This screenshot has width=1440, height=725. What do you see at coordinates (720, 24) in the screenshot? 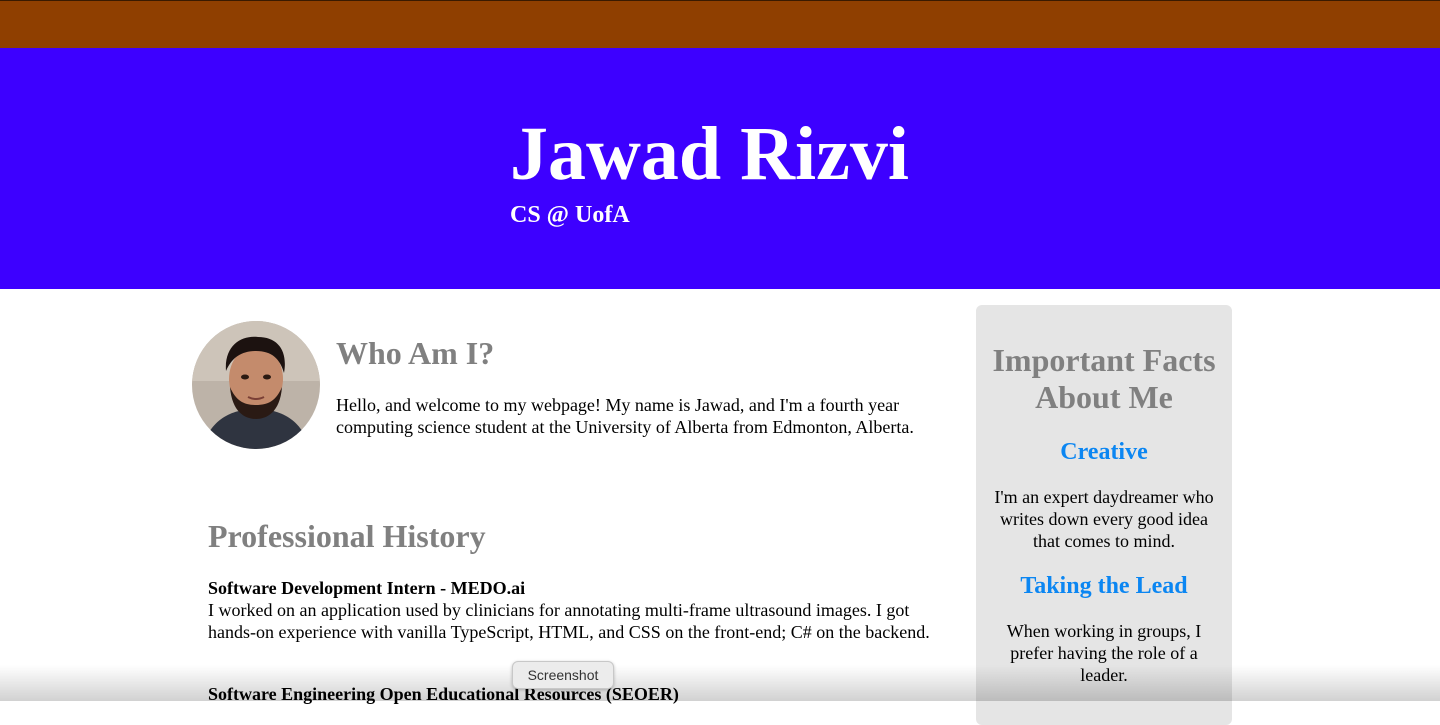
I see `top-bar` at bounding box center [720, 24].